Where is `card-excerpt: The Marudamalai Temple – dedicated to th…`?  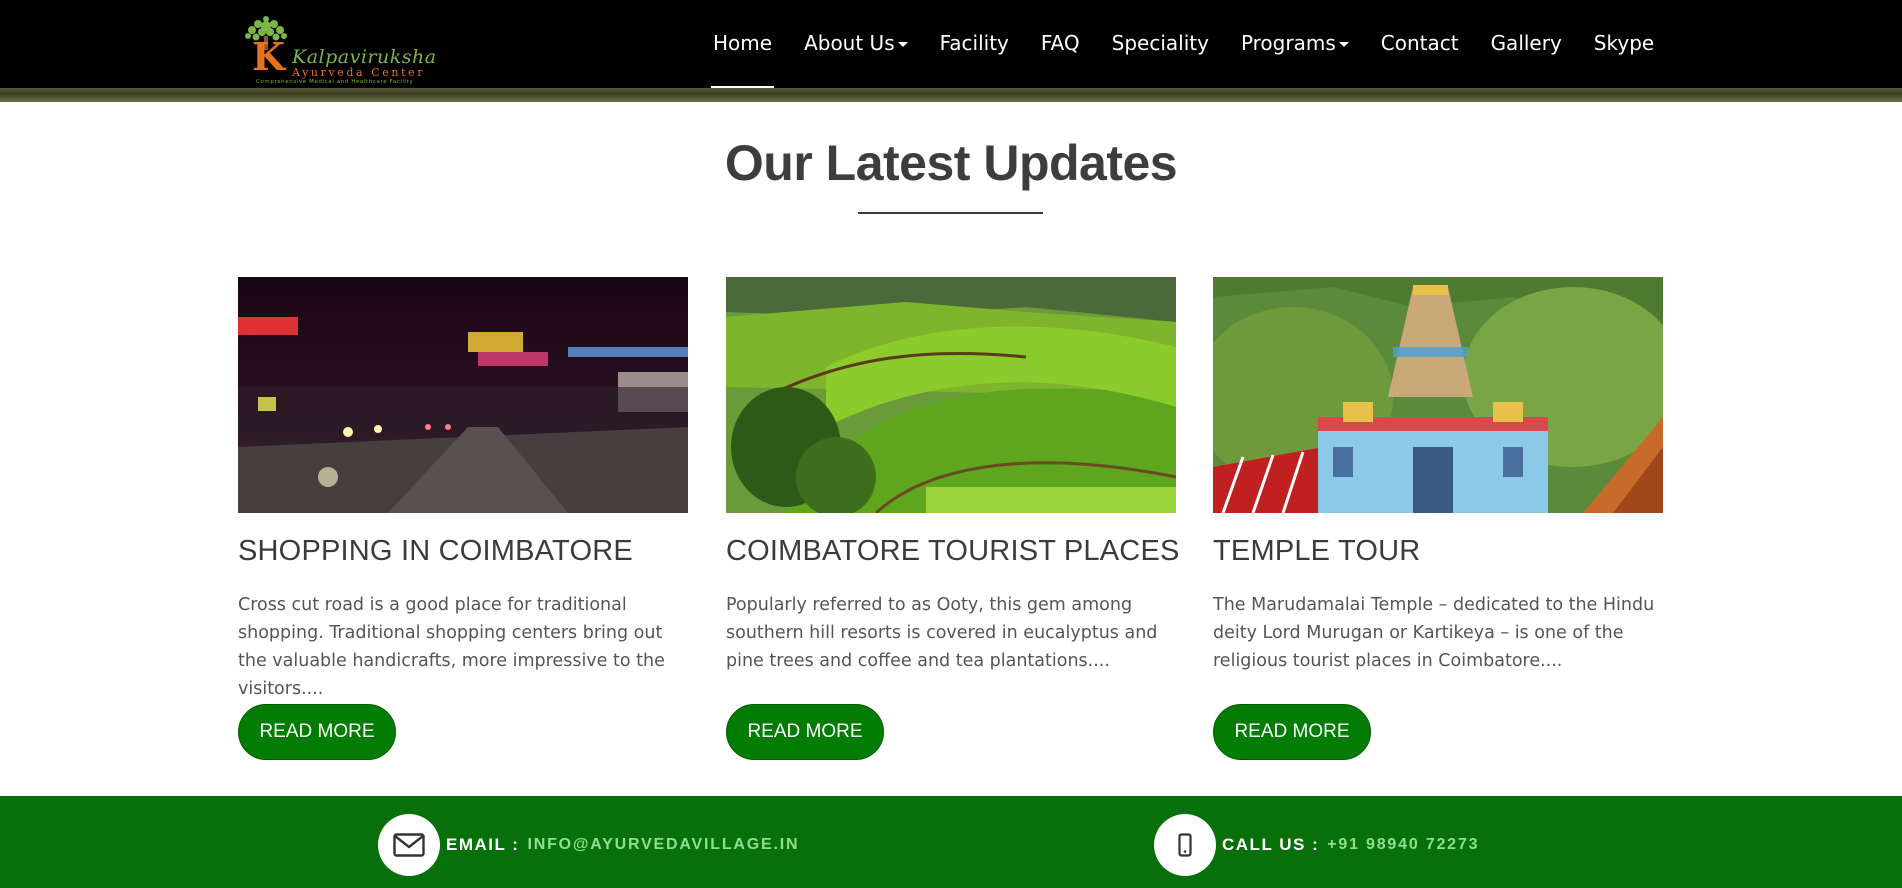
card-excerpt: The Marudamalai Temple – dedicated to th… is located at coordinates (1434, 633).